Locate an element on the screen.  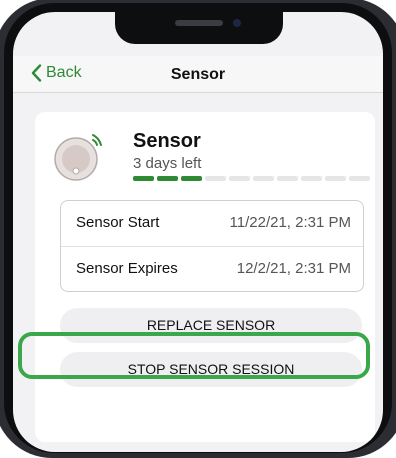
info-row-expires: Sensor Expires 12/2/21, 2:31 PM is located at coordinates (212, 269).